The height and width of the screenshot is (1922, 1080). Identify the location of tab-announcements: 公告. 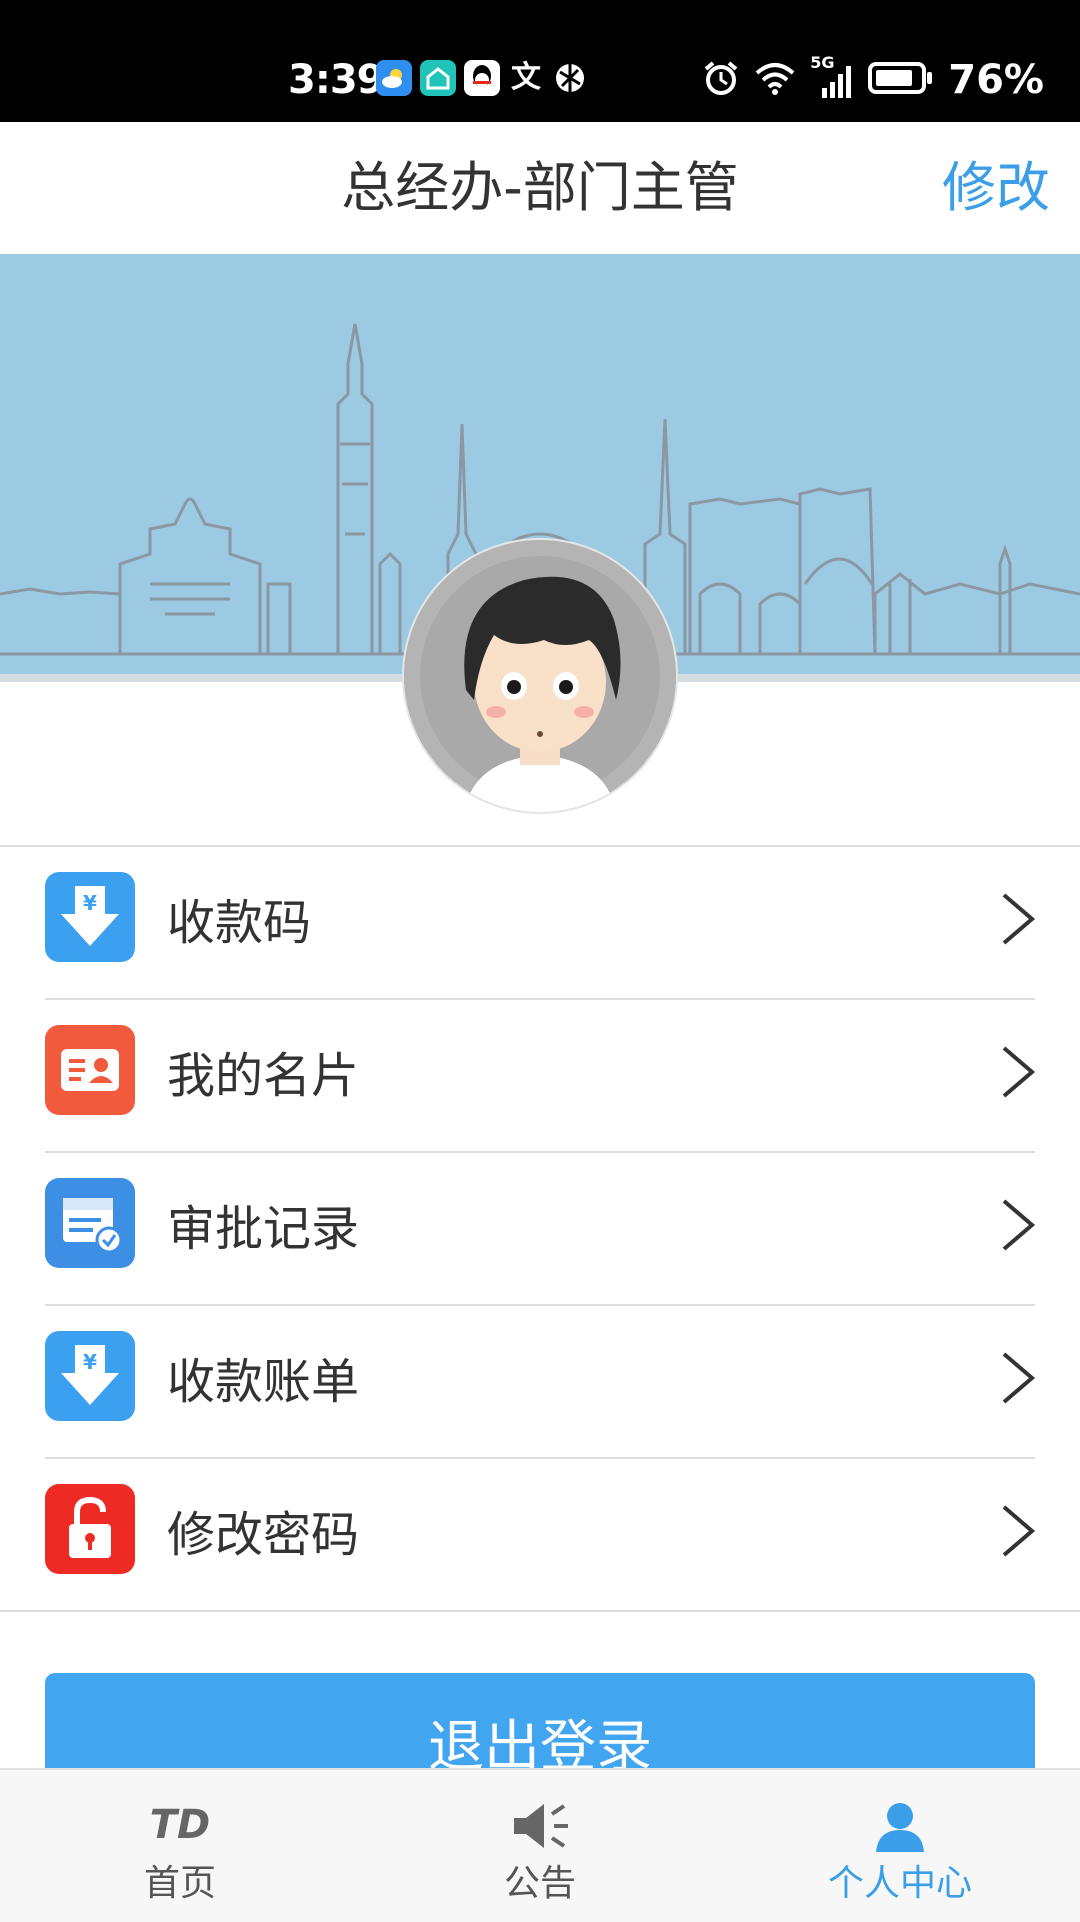
(540, 1846).